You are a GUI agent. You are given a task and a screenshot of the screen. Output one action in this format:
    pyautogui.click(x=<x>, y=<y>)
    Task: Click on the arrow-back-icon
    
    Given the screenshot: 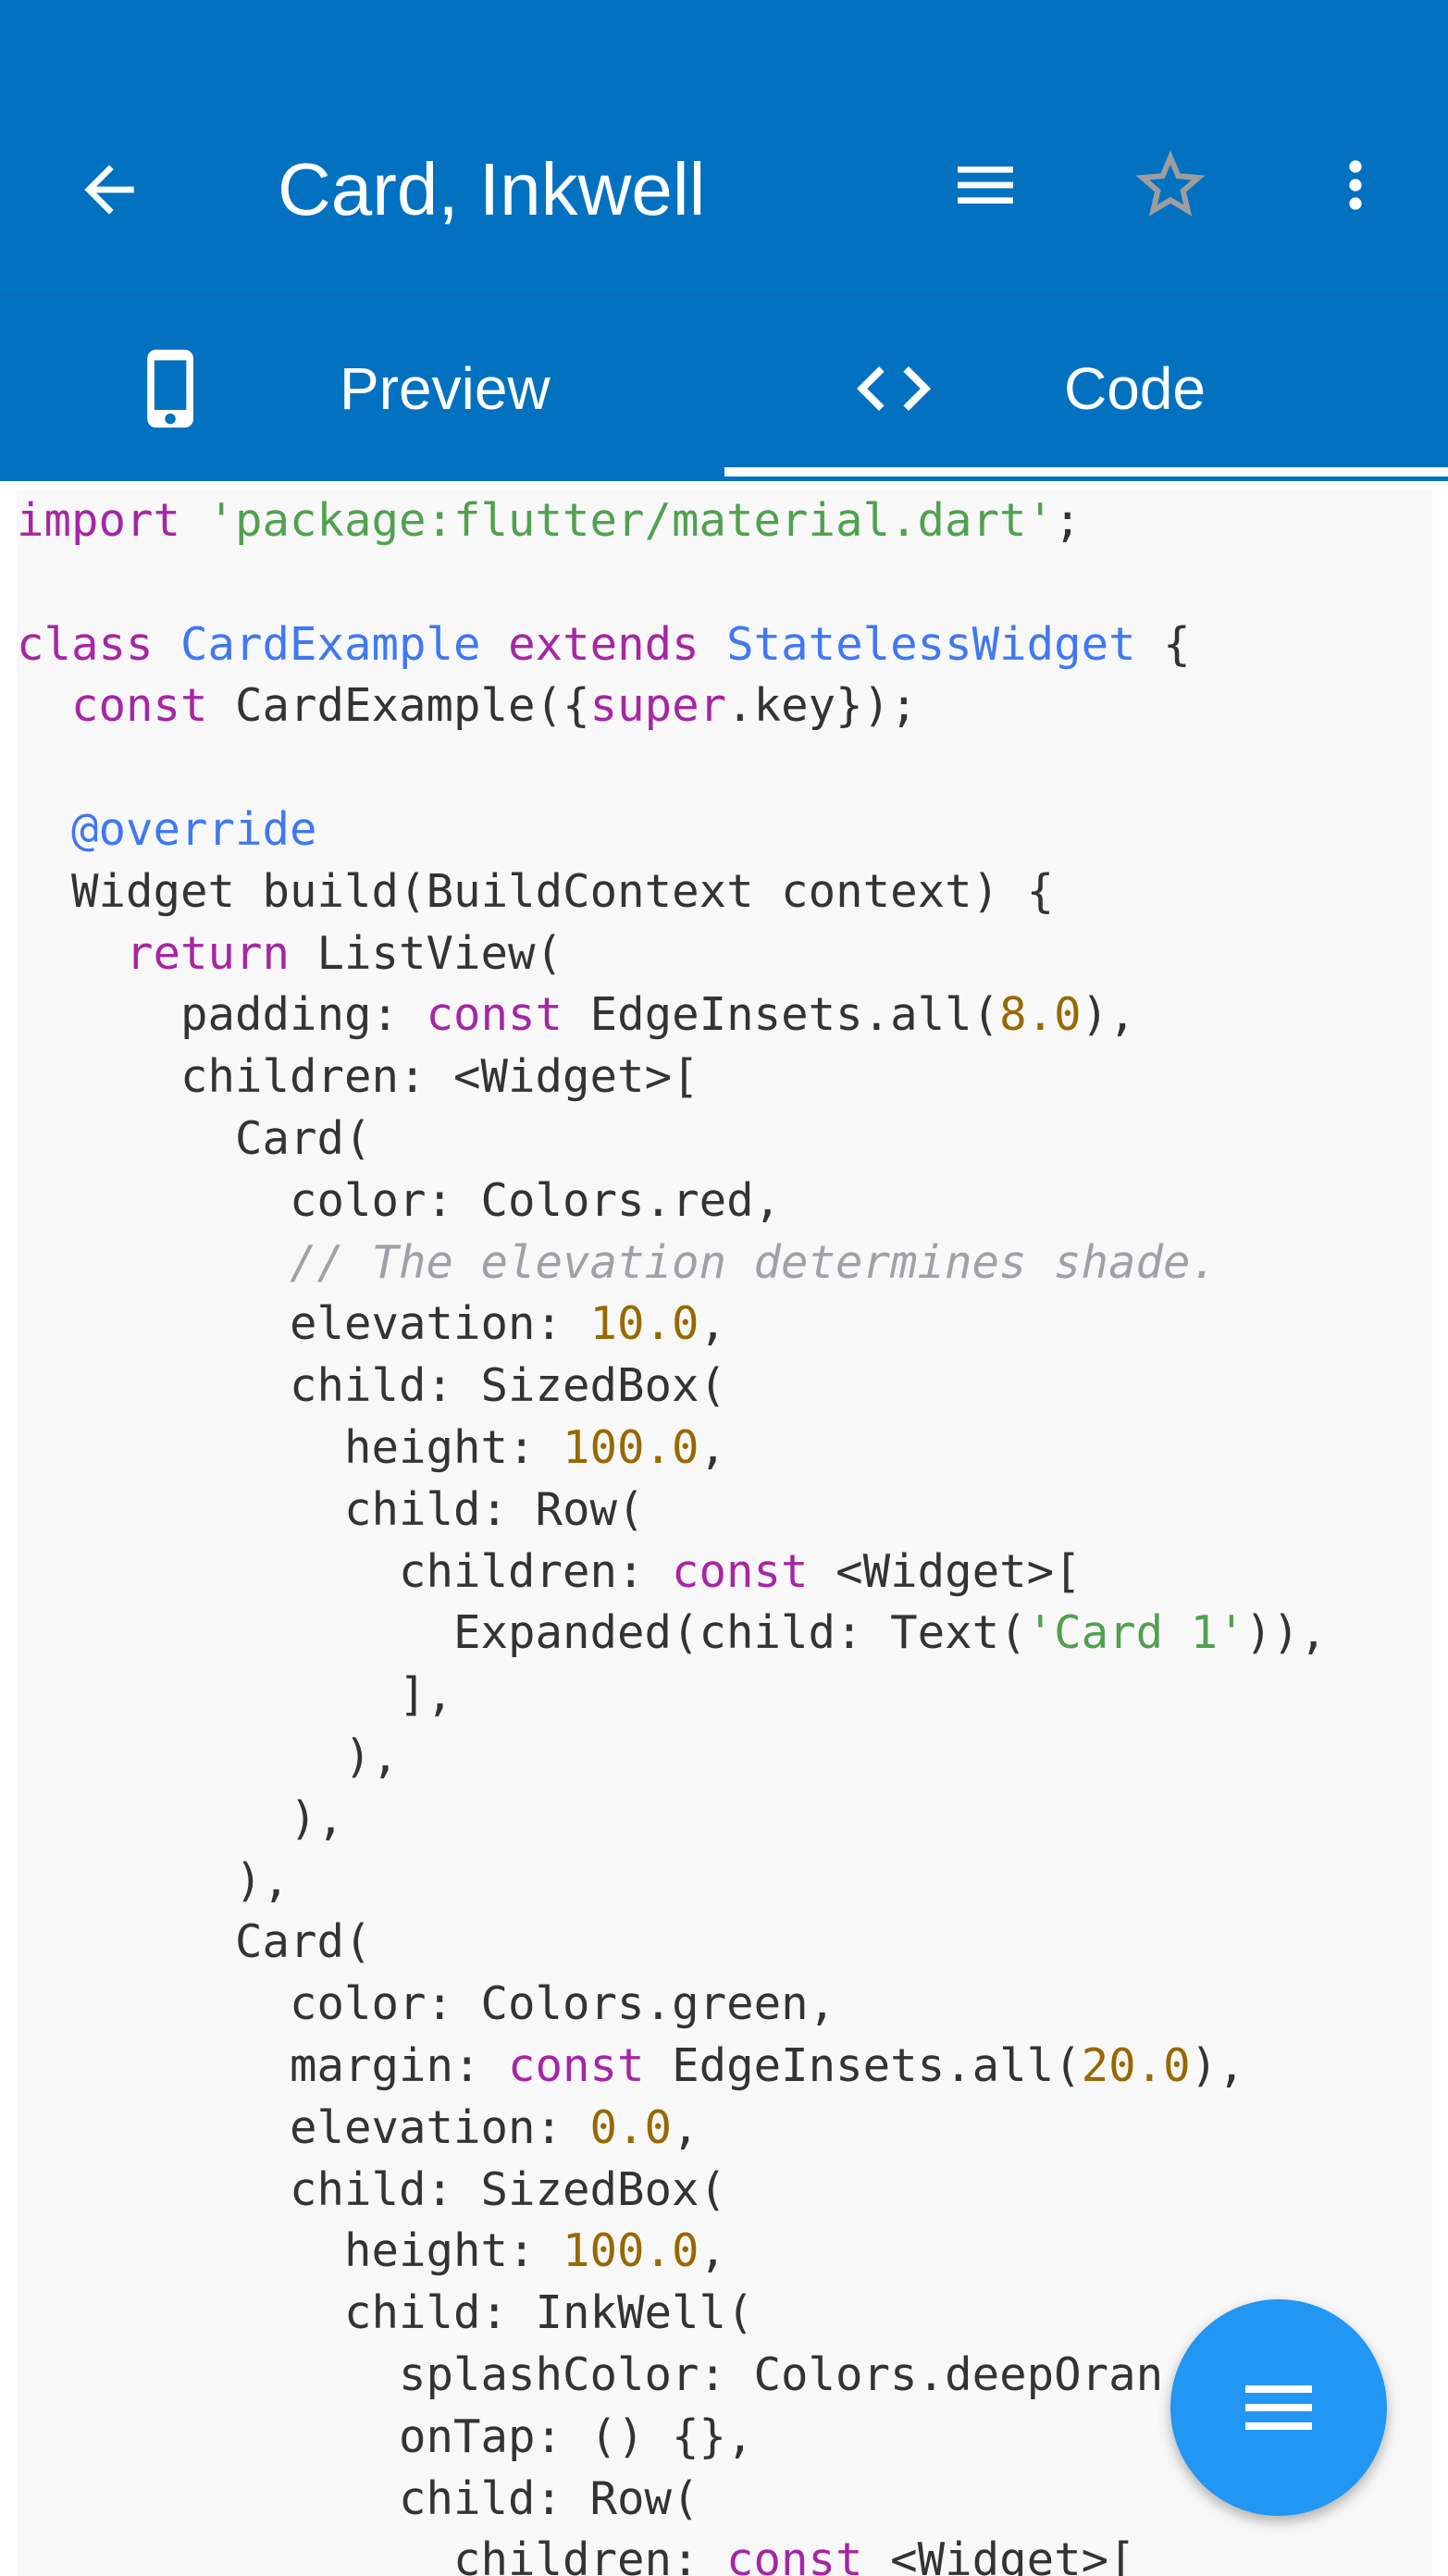 What is the action you would take?
    pyautogui.click(x=108, y=190)
    